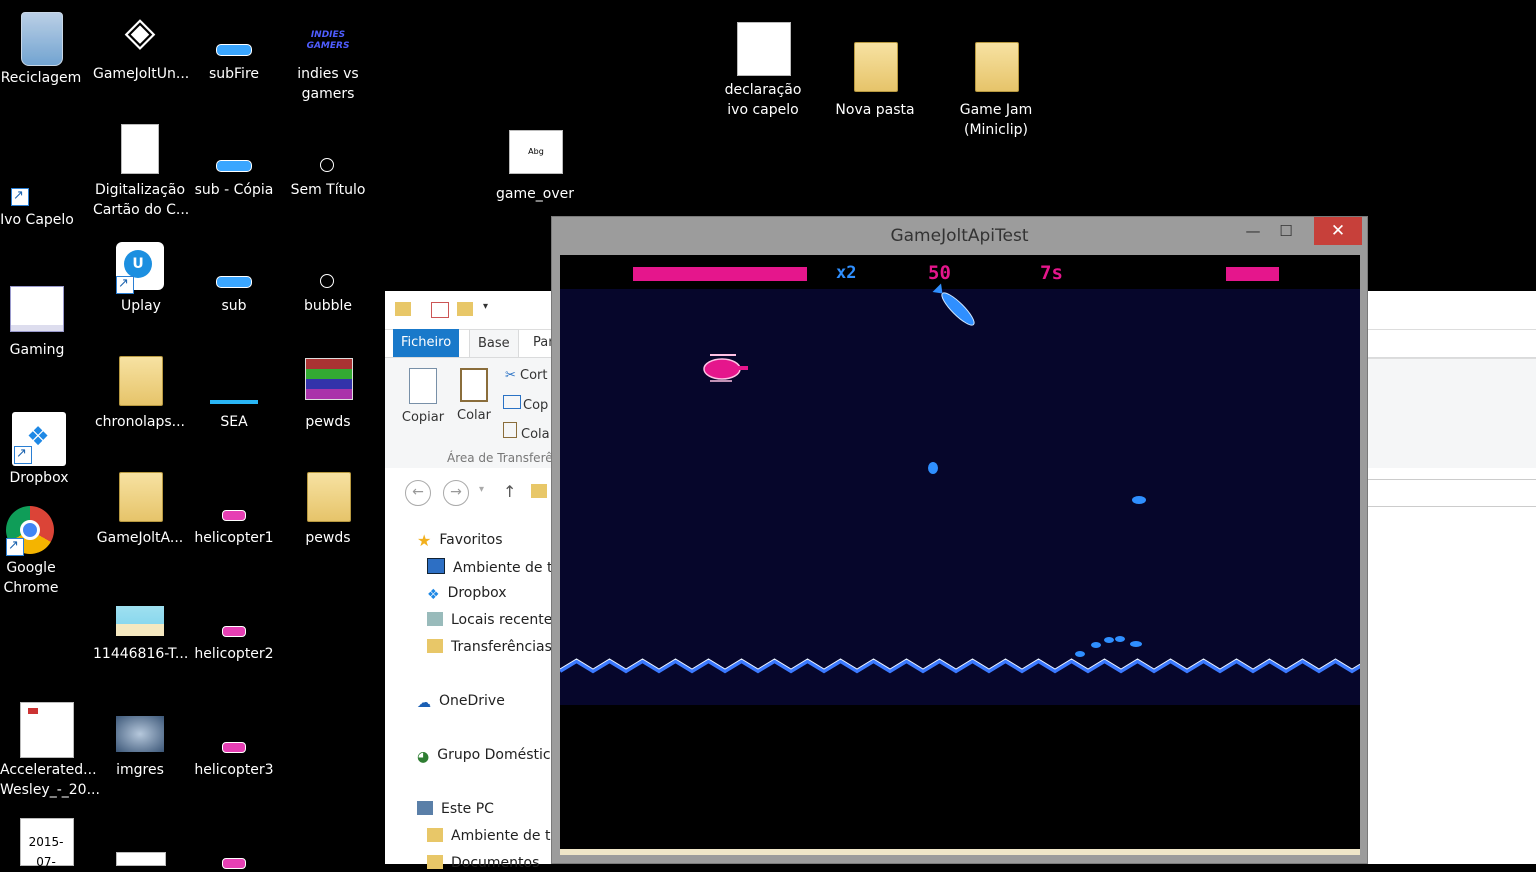 This screenshot has width=1536, height=872. I want to click on explorer-search-box, so click(1452, 493).